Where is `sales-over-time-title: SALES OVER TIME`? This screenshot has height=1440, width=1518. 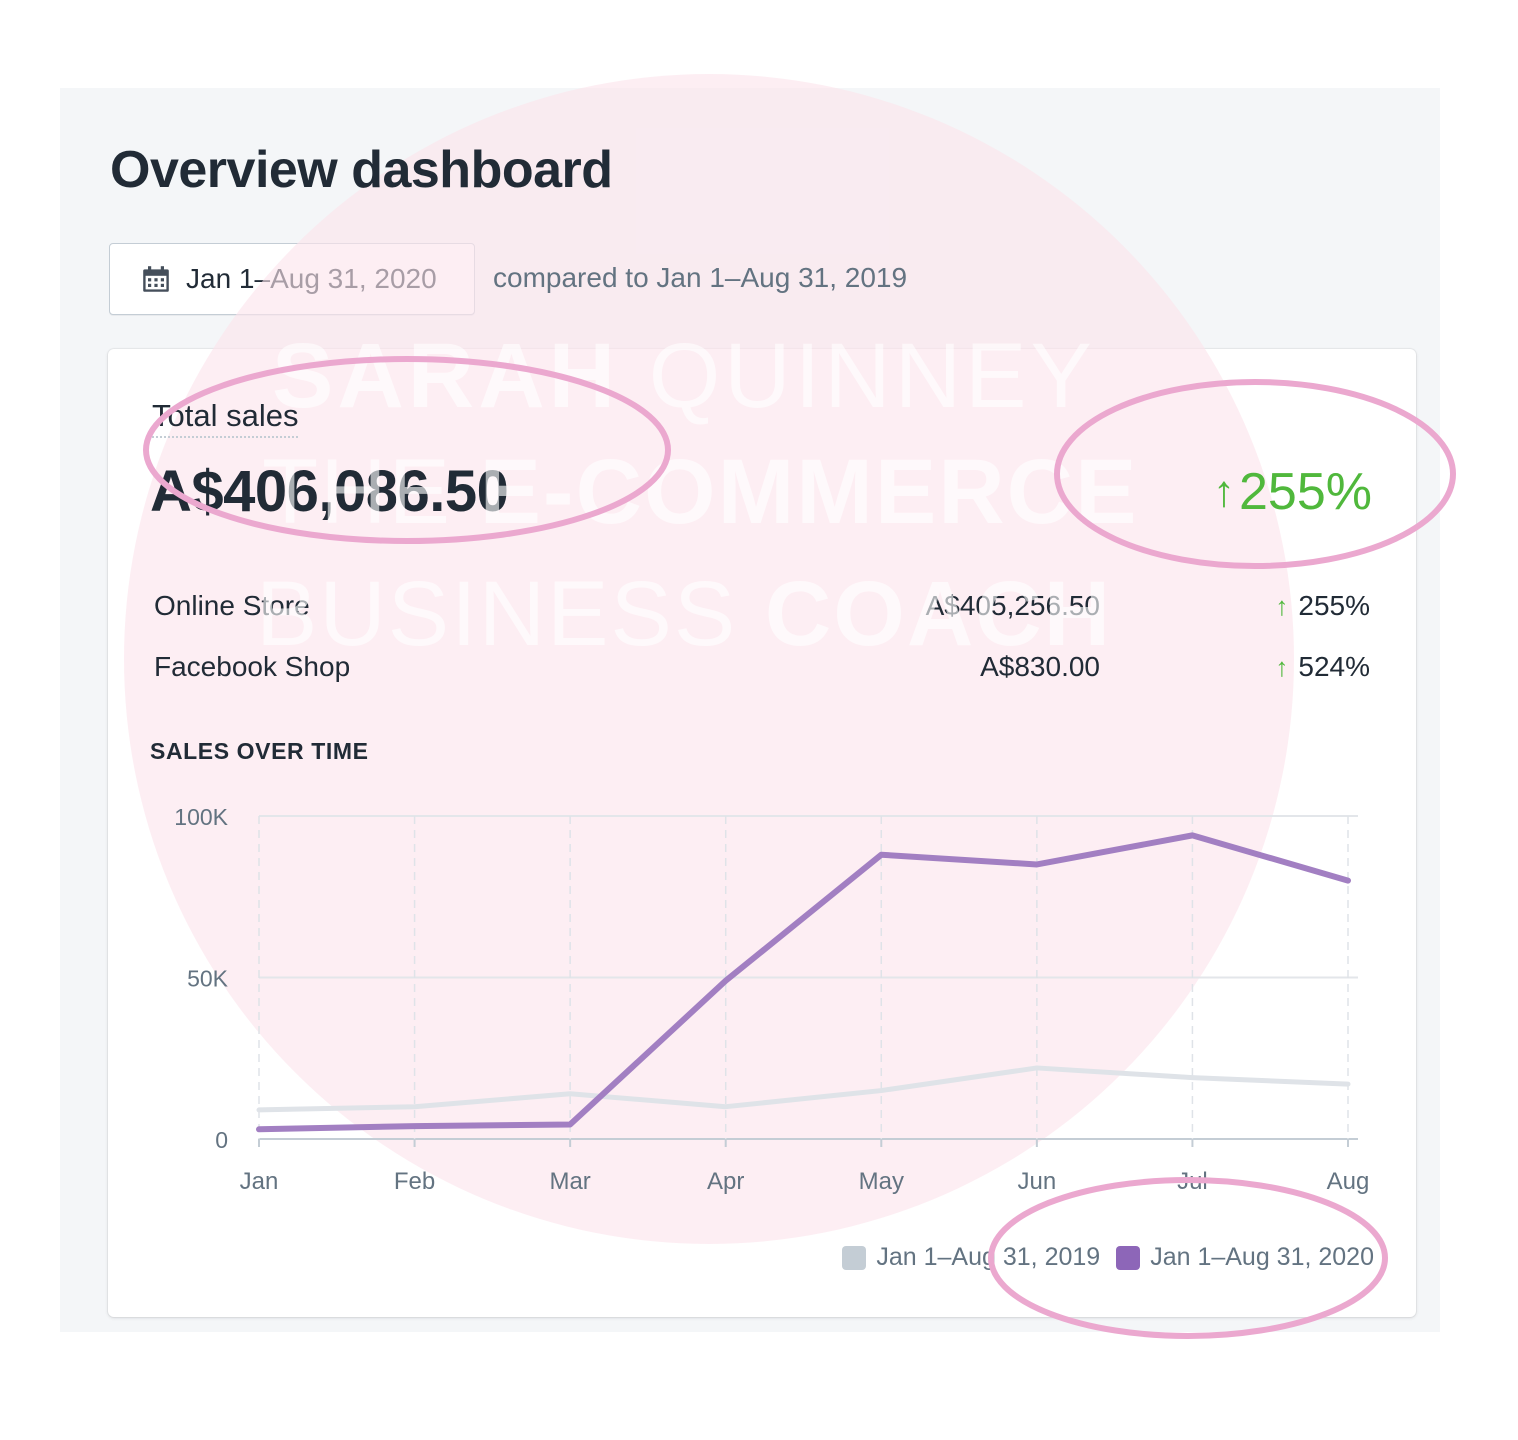 sales-over-time-title: SALES OVER TIME is located at coordinates (259, 751).